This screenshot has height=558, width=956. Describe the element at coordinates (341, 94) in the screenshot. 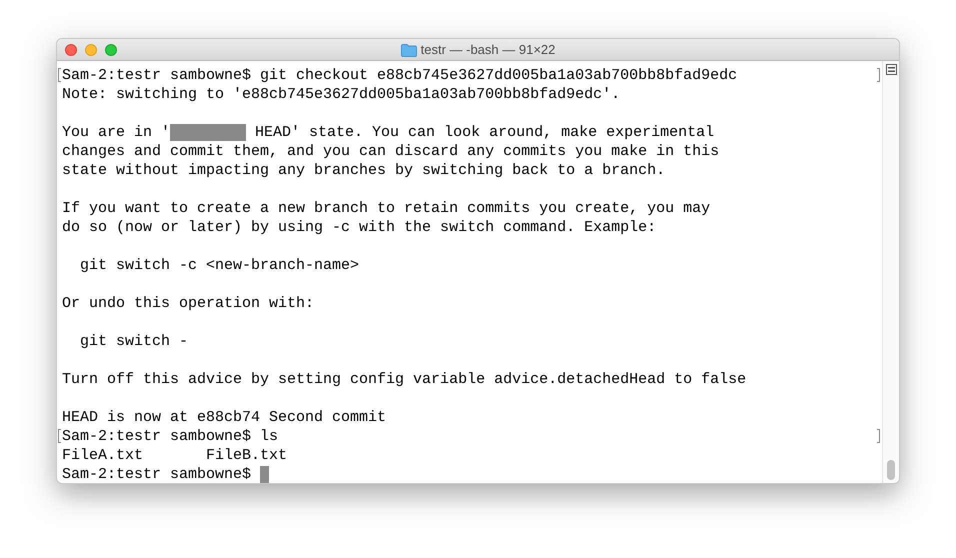

I see `terminal-line: Note: switching to 'e88cb745e3627dd005ba1a03ab700bb8bfad9edc'.` at that location.